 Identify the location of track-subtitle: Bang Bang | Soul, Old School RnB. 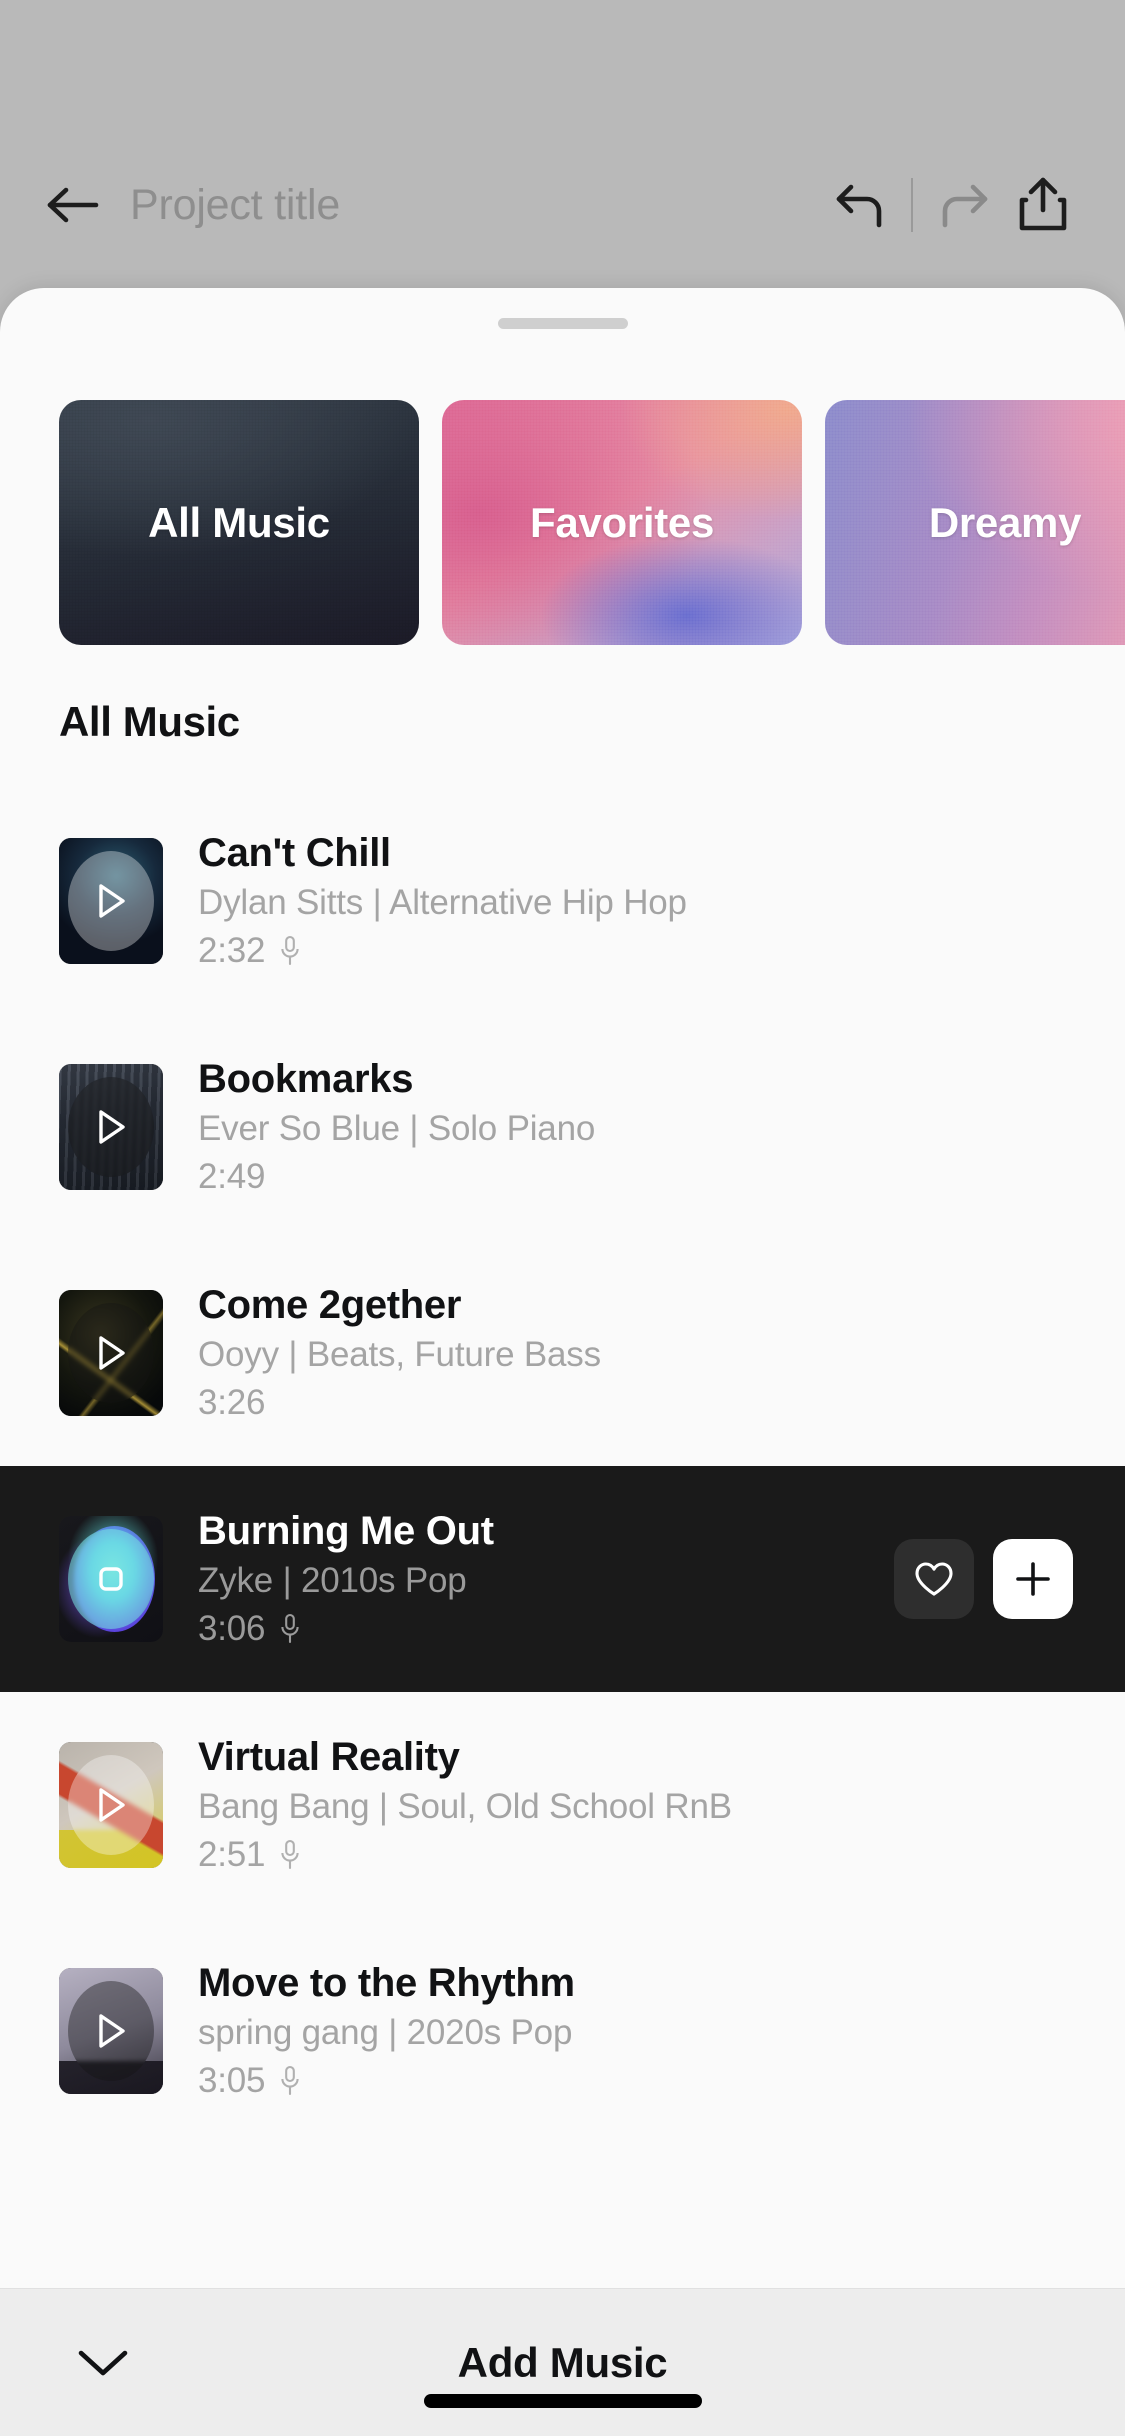
(465, 1807).